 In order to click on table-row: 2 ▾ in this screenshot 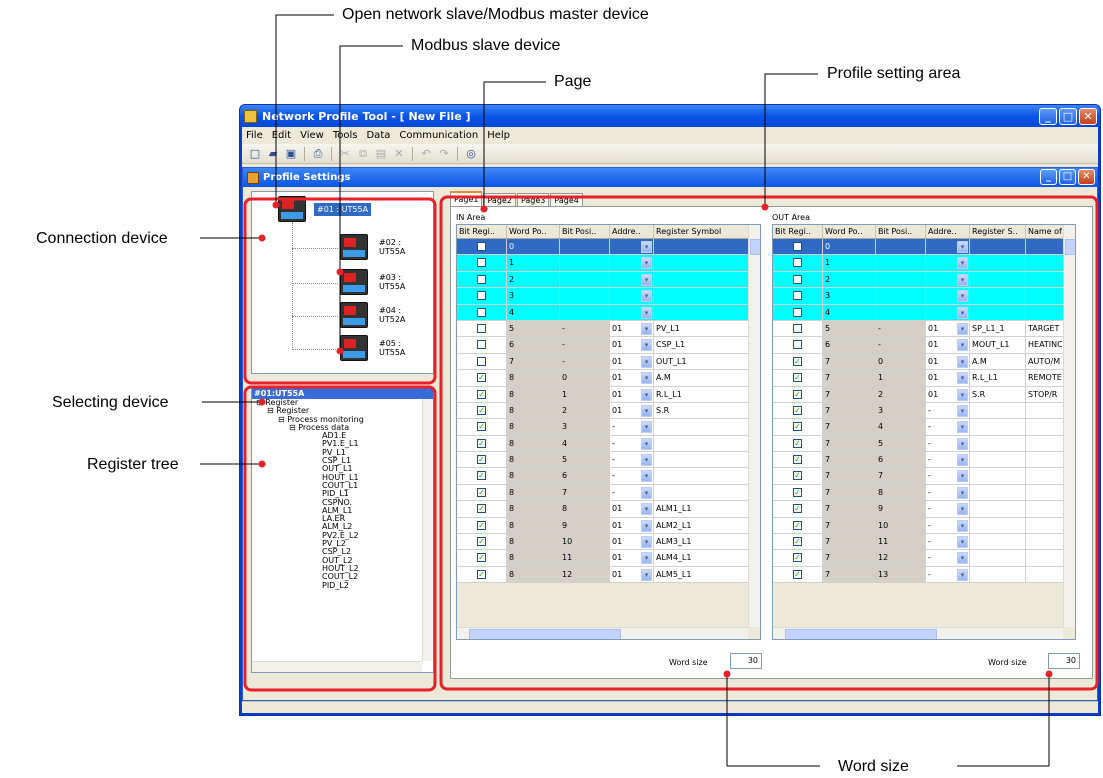, I will do `click(608, 280)`.